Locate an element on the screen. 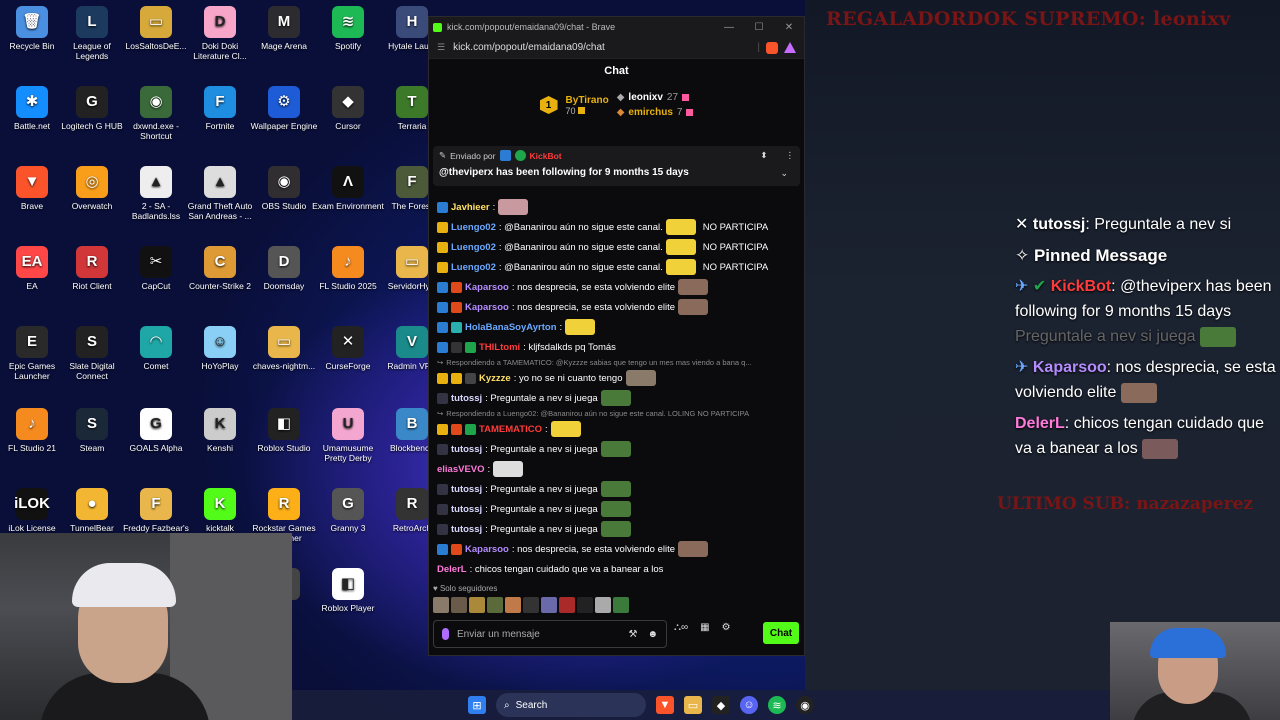 Image resolution: width=1280 pixels, height=720 pixels. desktop-icon: K Kenshi is located at coordinates (220, 430).